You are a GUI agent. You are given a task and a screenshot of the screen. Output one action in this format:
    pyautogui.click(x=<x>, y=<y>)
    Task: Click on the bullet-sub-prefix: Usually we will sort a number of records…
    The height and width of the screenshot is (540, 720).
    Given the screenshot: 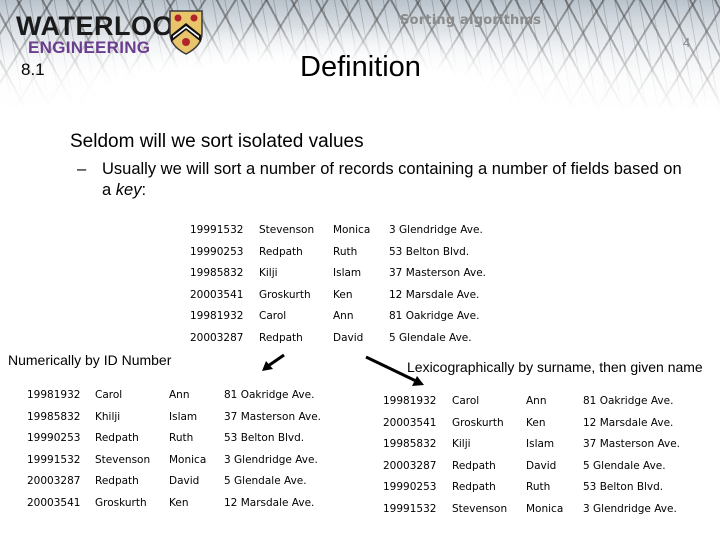 What is the action you would take?
    pyautogui.click(x=392, y=179)
    